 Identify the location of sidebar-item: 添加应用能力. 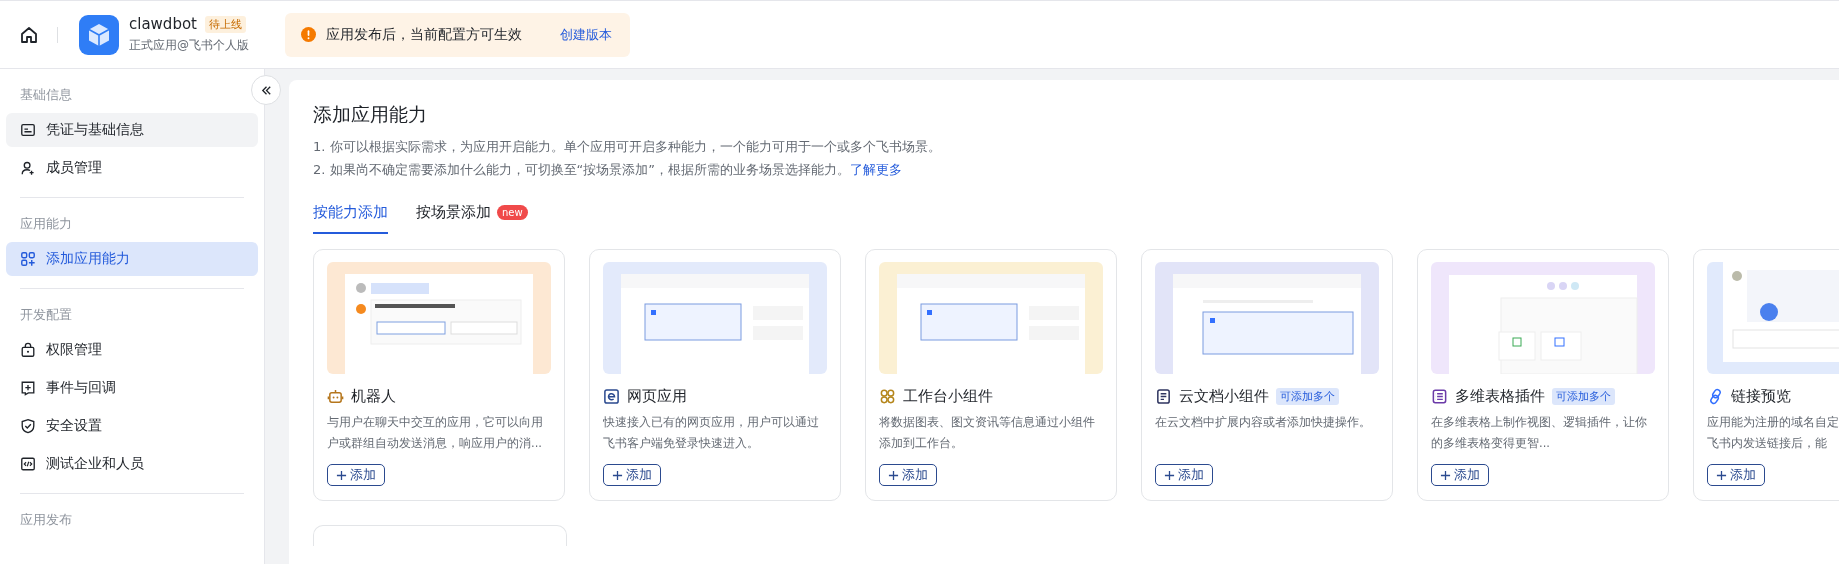
(132, 259).